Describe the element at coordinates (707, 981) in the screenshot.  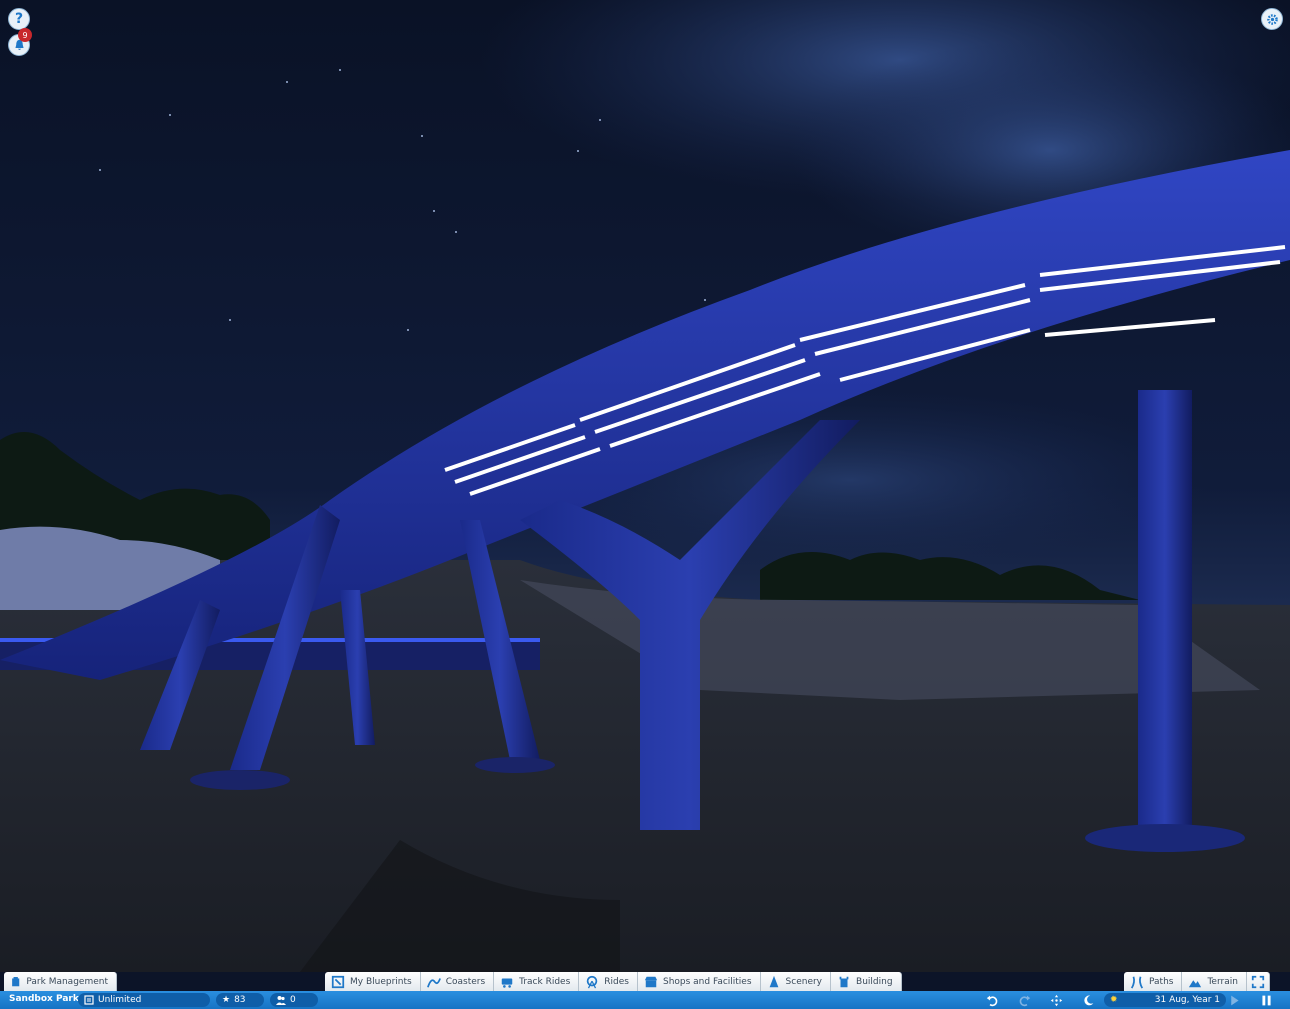
I see `tab-label: Shops and Facilities` at that location.